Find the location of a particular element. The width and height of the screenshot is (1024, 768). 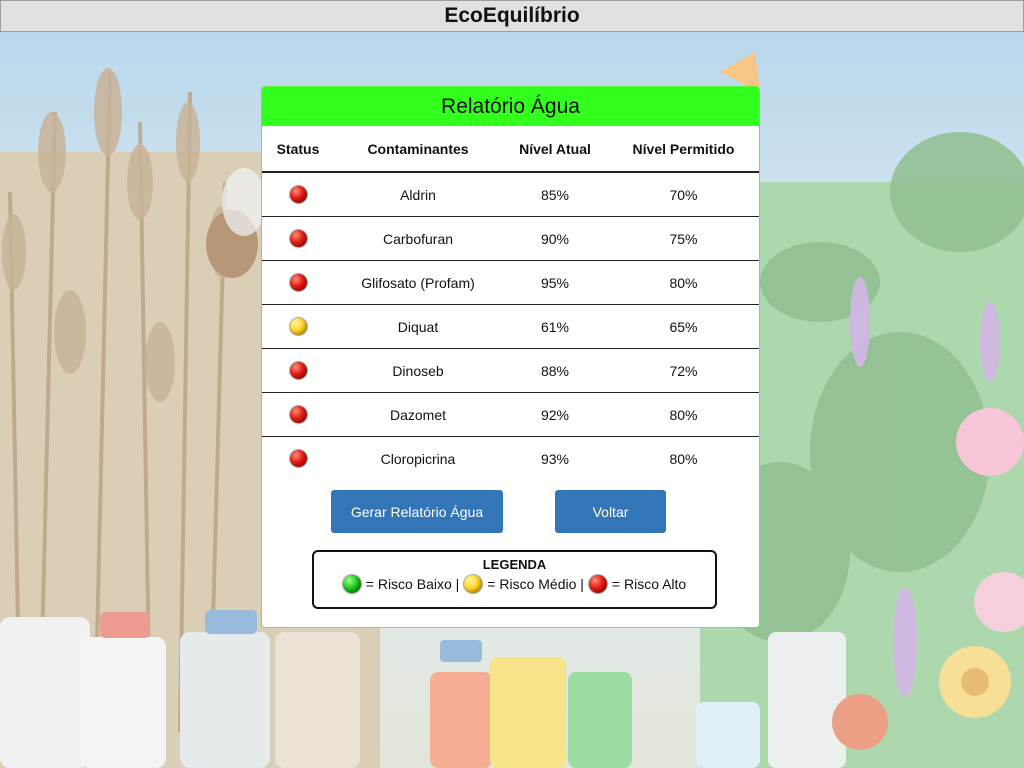

table-row: Diquat 61% 65% is located at coordinates (510, 326).